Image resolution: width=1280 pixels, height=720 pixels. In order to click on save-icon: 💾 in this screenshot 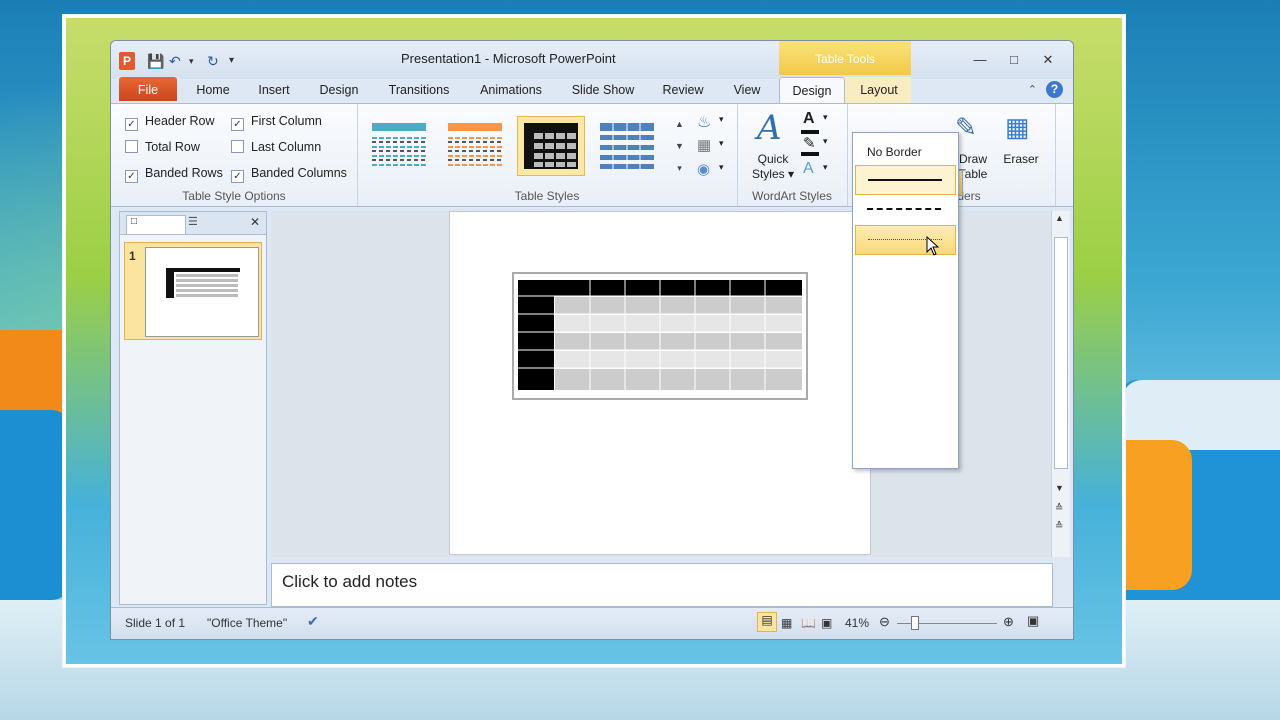, I will do `click(155, 61)`.